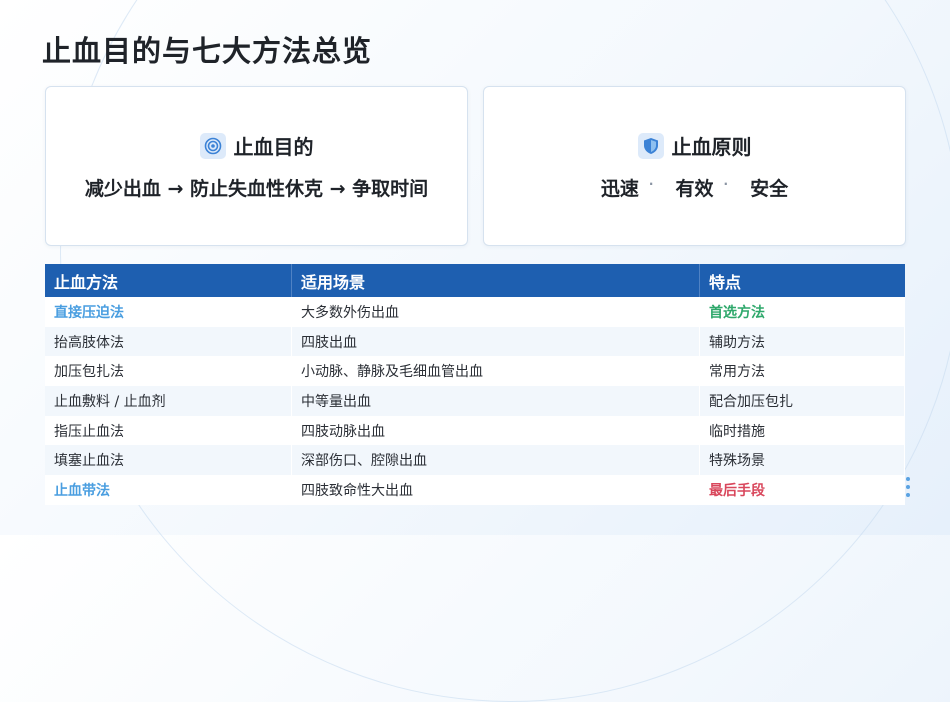 The image size is (950, 702). I want to click on feature-cell: 首选方法, so click(802, 312).